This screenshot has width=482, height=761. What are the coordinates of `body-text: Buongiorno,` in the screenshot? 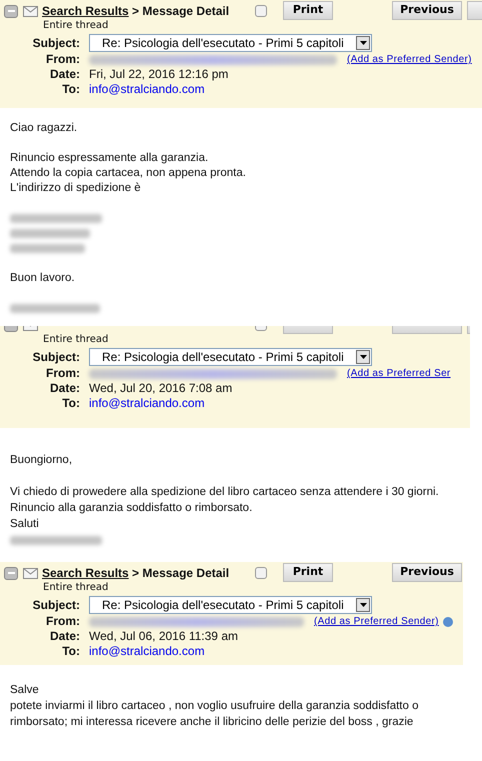 It's located at (42, 460).